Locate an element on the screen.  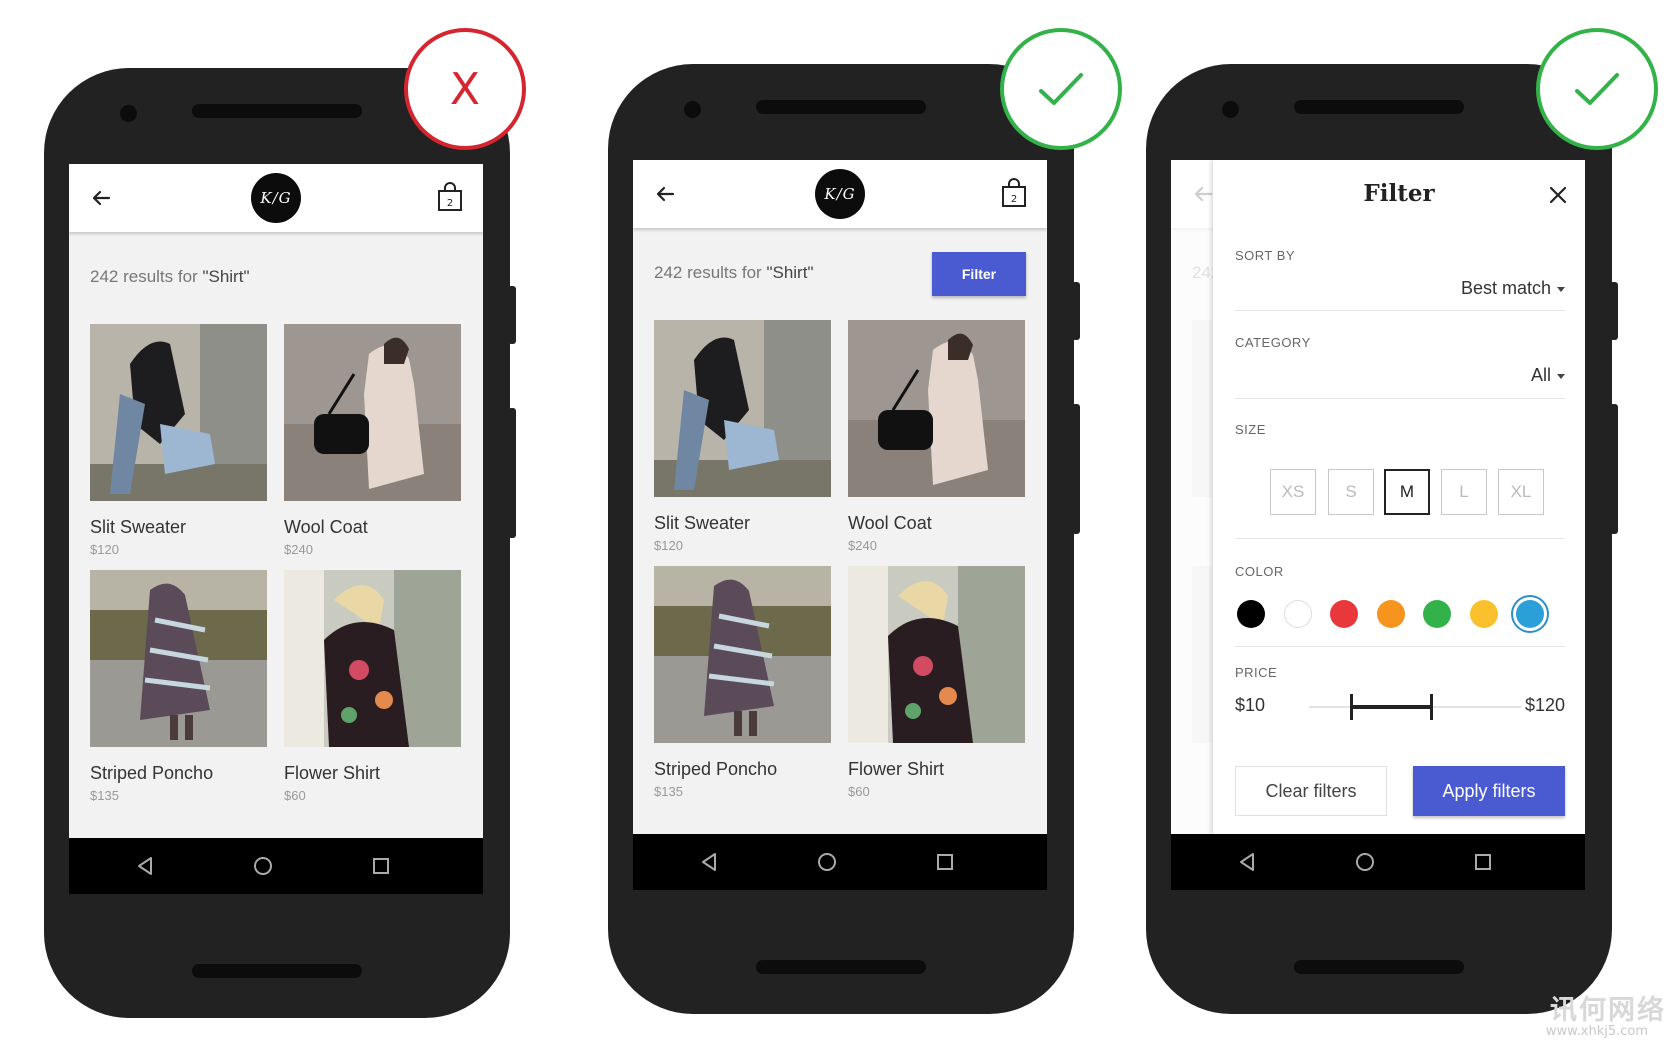
verdict-badge-correct is located at coordinates (1061, 89).